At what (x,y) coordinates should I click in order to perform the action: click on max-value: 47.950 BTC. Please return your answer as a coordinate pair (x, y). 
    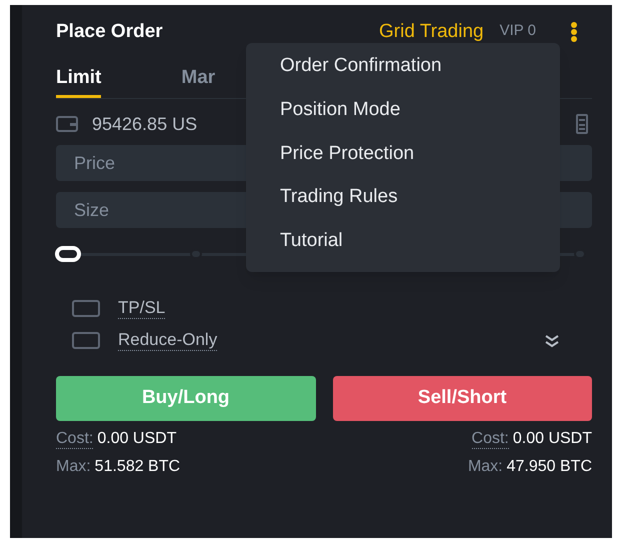
    Looking at the image, I should click on (549, 466).